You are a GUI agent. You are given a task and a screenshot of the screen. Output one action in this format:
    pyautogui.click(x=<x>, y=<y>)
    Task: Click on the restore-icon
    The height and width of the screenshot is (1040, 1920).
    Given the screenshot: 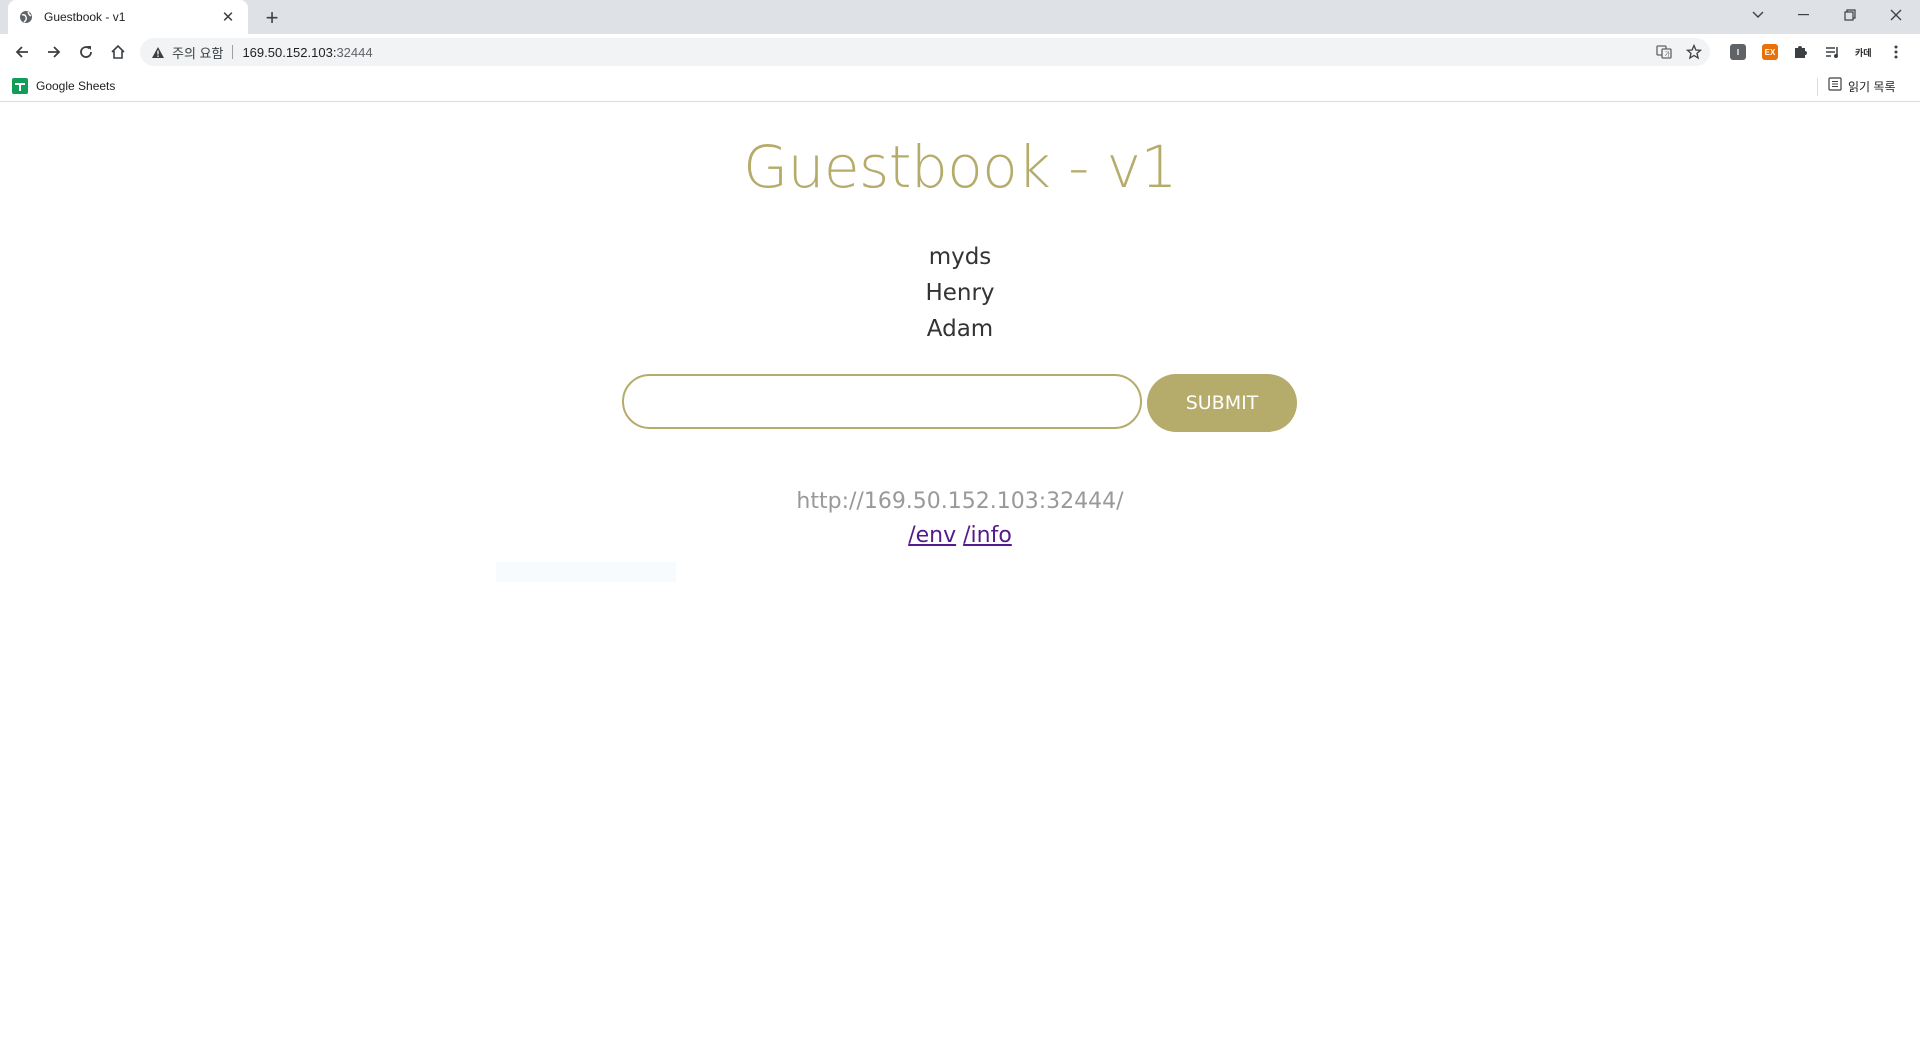 What is the action you would take?
    pyautogui.click(x=1850, y=15)
    